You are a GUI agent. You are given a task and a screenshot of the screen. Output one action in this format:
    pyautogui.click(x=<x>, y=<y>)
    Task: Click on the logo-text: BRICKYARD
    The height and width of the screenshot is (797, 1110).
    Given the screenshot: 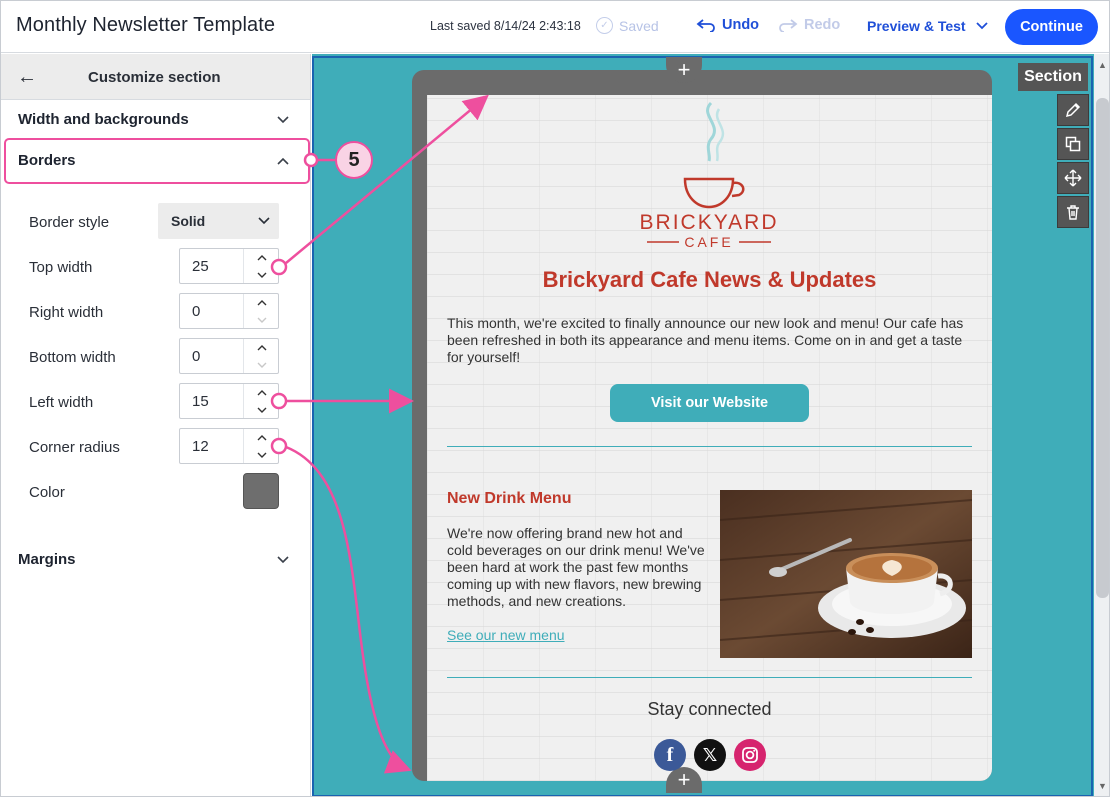 What is the action you would take?
    pyautogui.click(x=709, y=222)
    